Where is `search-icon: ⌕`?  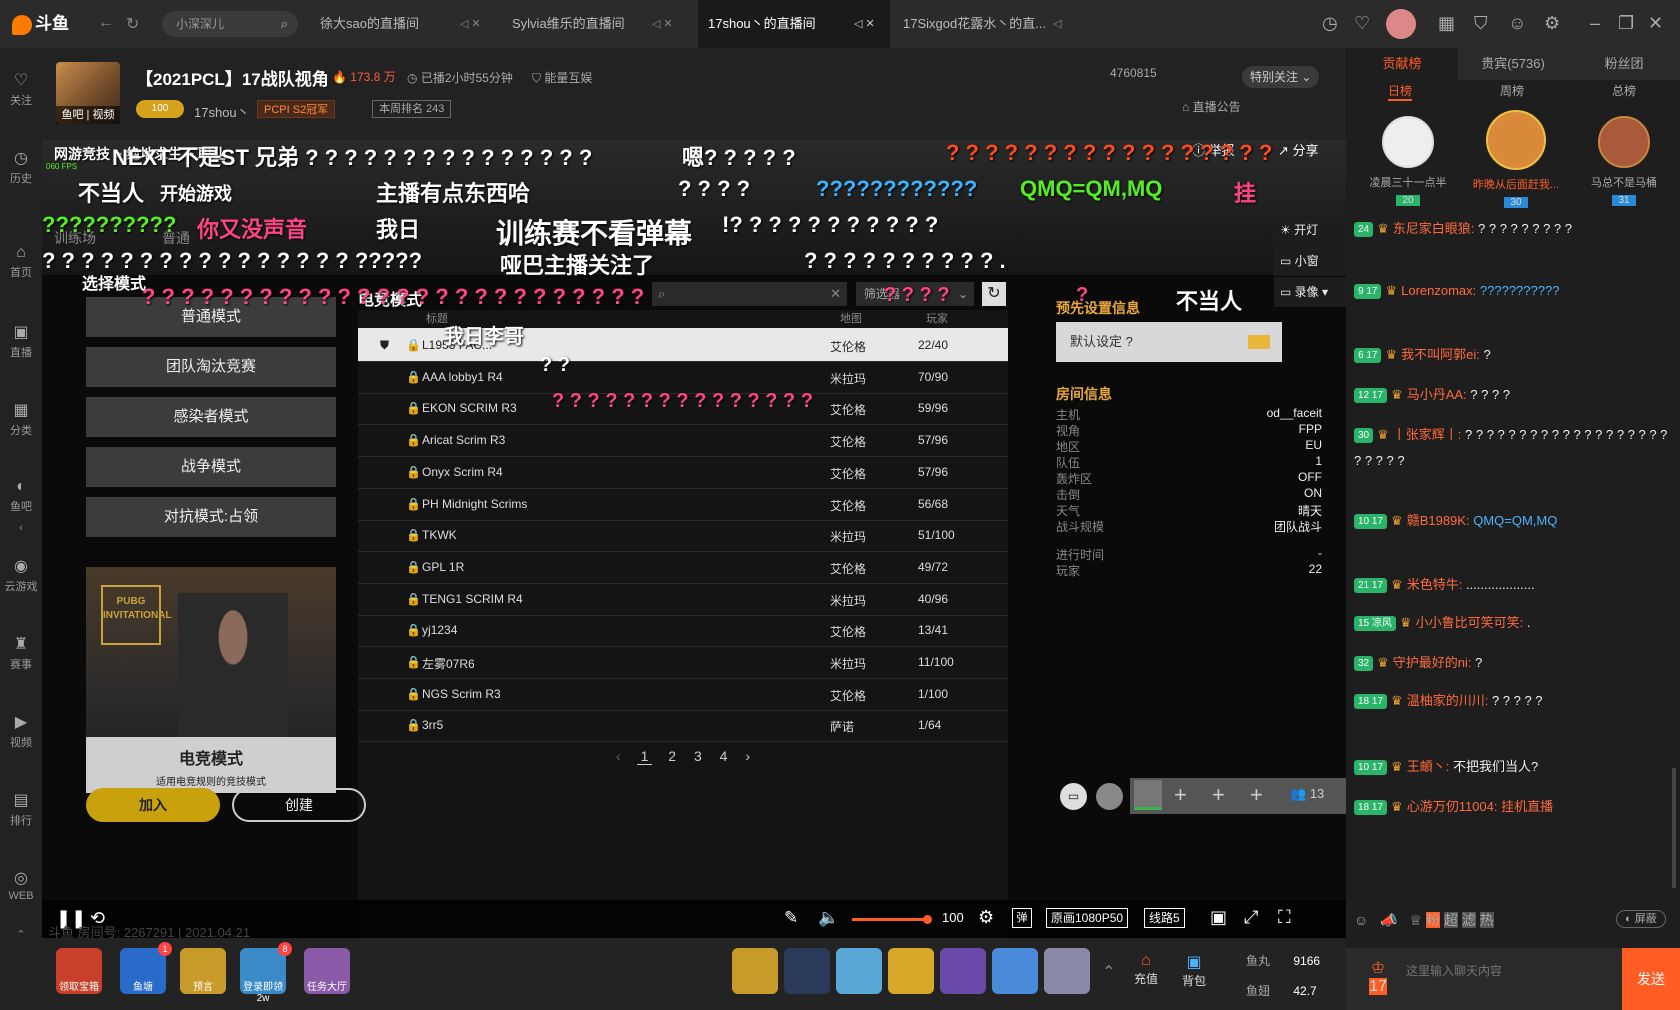
search-icon: ⌕ is located at coordinates (284, 24).